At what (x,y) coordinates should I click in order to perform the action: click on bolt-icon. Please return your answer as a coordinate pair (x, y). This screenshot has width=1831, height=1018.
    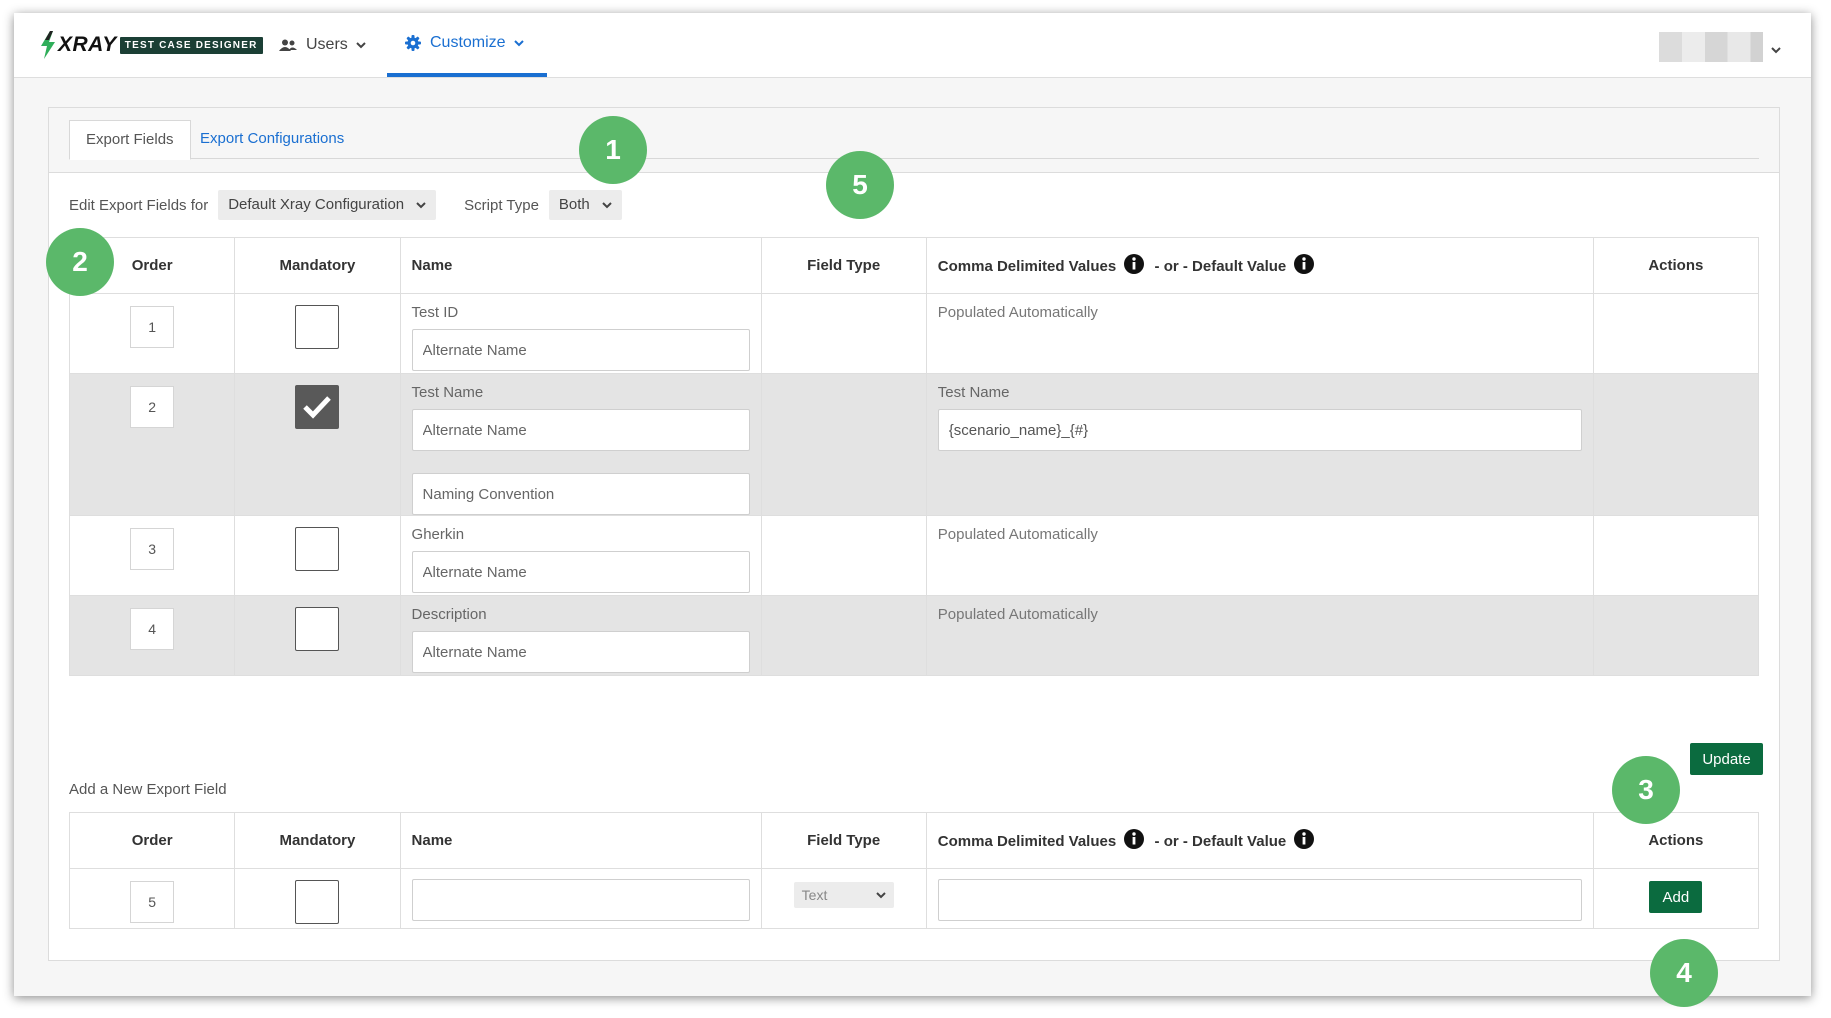
    Looking at the image, I should click on (48, 45).